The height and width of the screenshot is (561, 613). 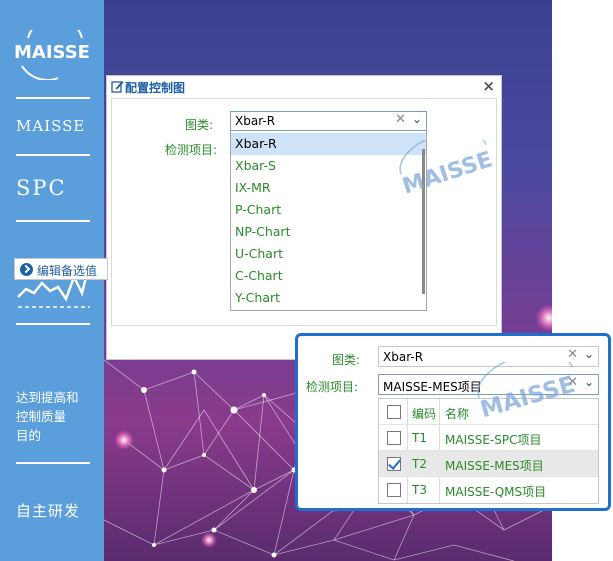 I want to click on table-row: T1 MAISSE-SPC项目, so click(x=488, y=438).